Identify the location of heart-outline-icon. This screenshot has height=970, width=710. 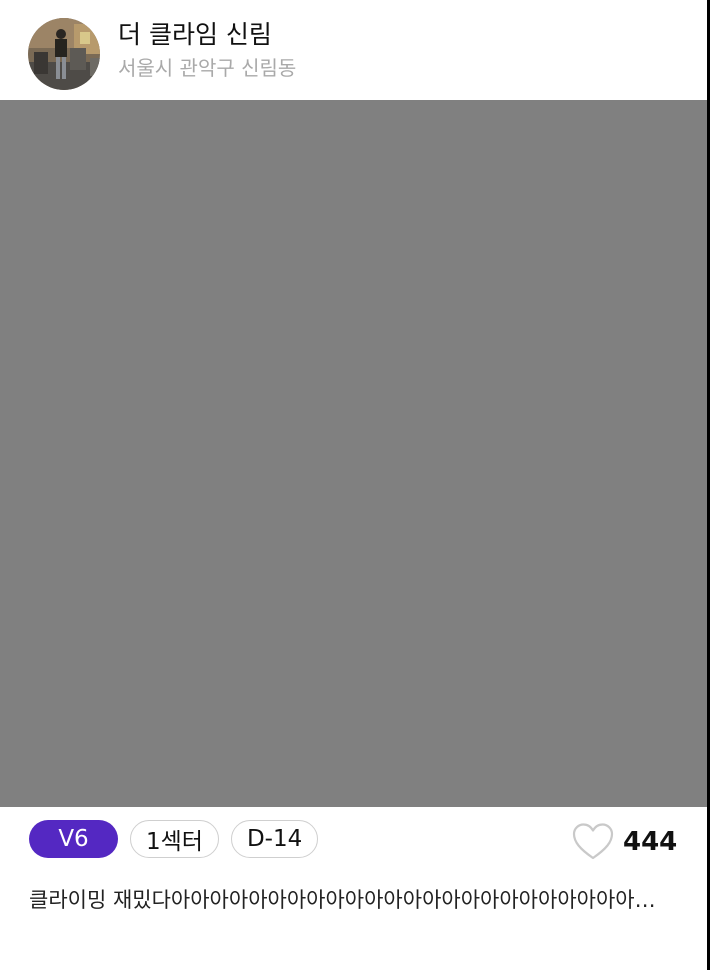
(593, 841).